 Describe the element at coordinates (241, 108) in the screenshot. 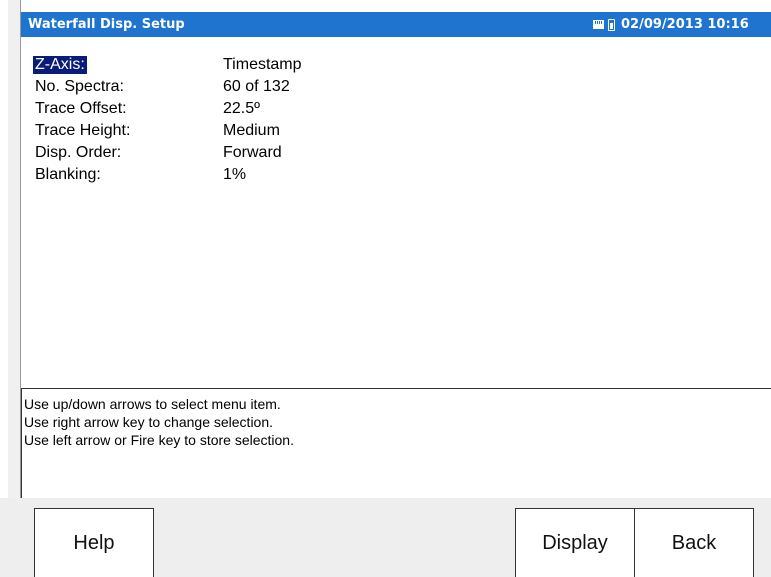

I see `menu-item-value: 22.5º` at that location.